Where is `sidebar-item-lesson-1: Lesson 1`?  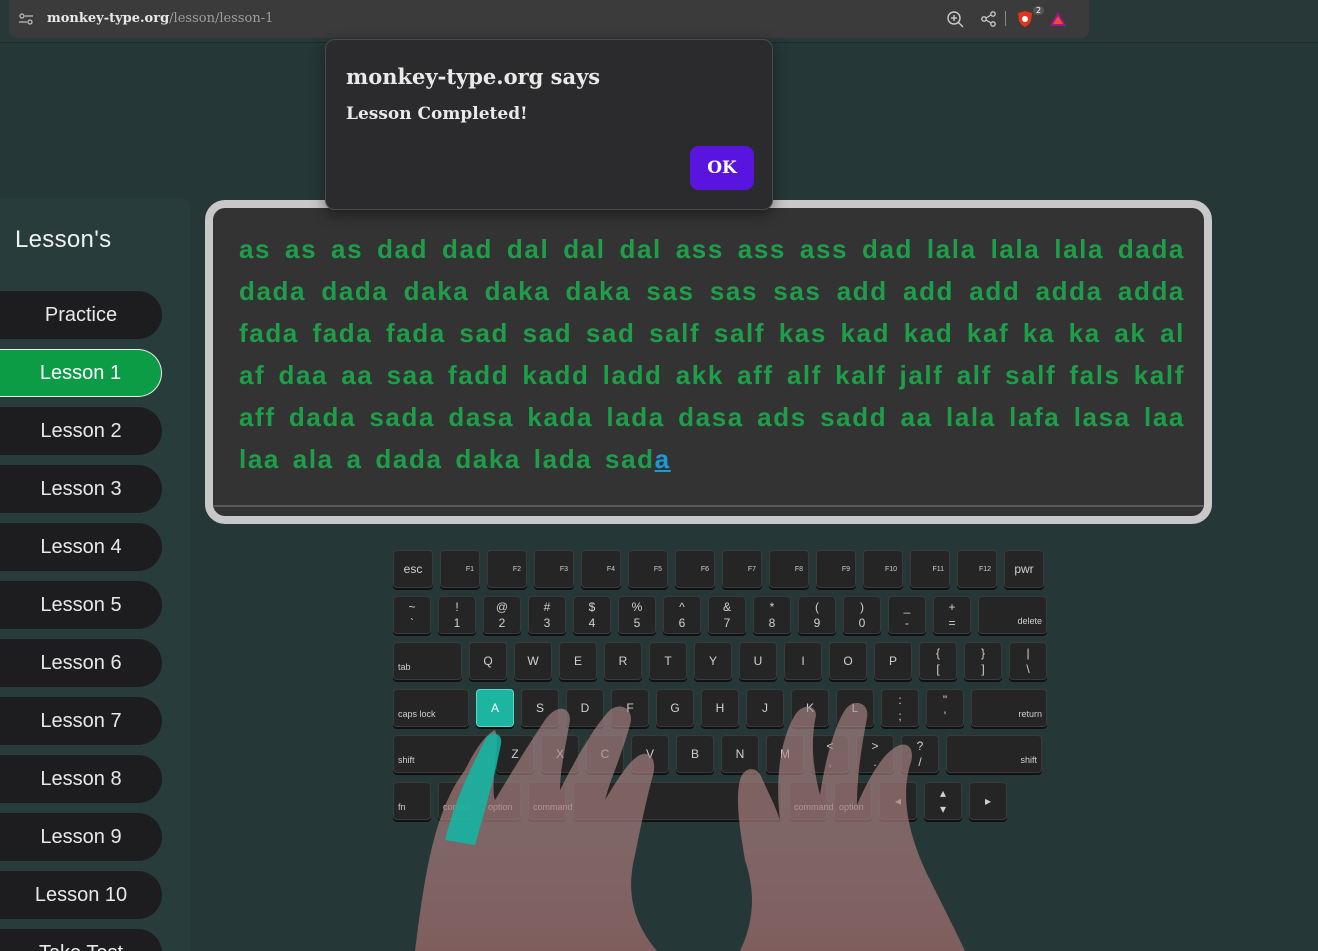
sidebar-item-lesson-1: Lesson 1 is located at coordinates (81, 373).